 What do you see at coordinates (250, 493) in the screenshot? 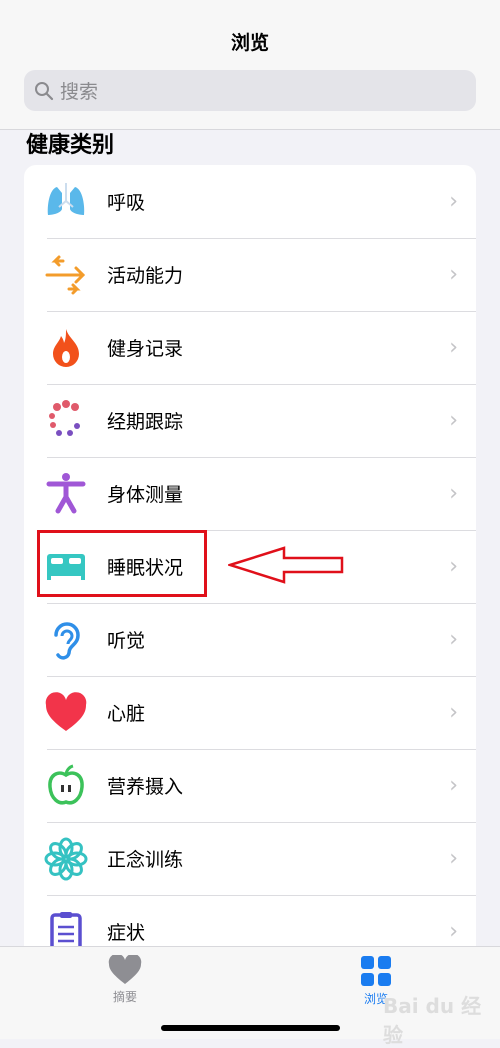
I see `category-row: 身体测量 ›` at bounding box center [250, 493].